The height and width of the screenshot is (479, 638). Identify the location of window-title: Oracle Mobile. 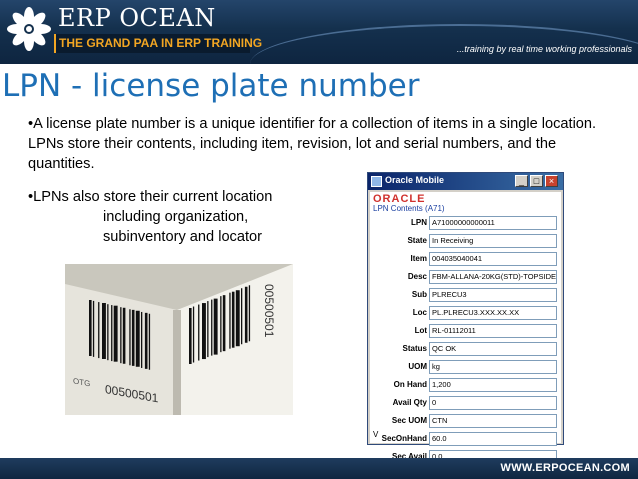
(415, 180).